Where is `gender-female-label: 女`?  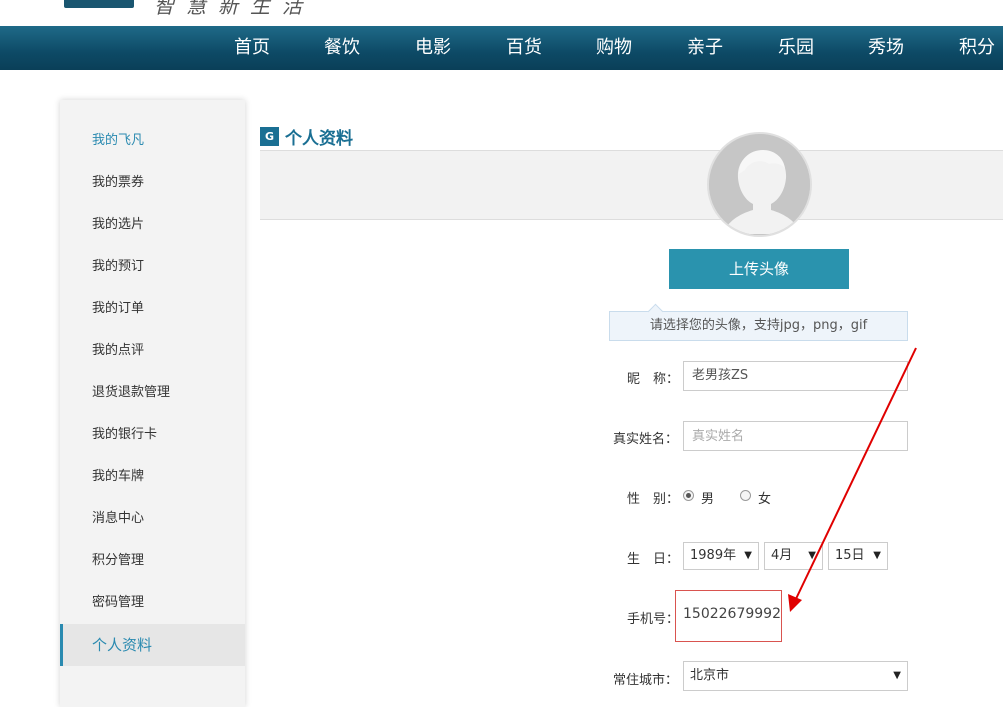 gender-female-label: 女 is located at coordinates (765, 499).